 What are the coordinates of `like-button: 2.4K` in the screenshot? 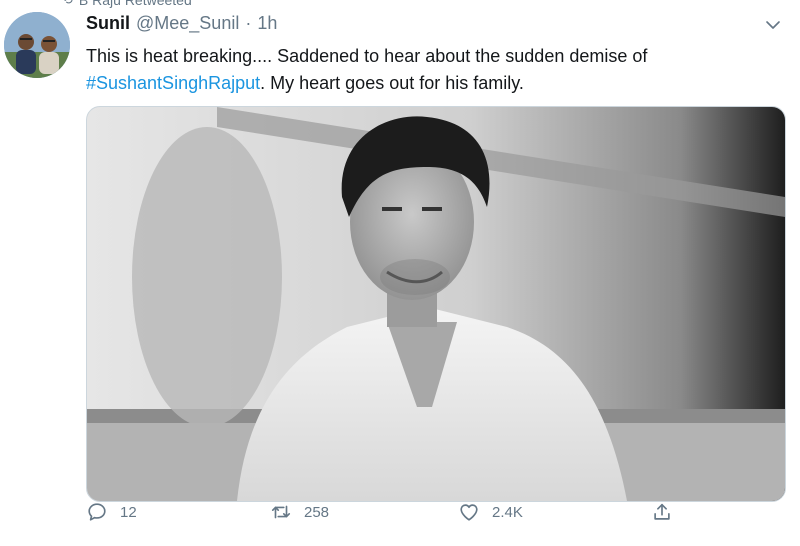 It's located at (490, 512).